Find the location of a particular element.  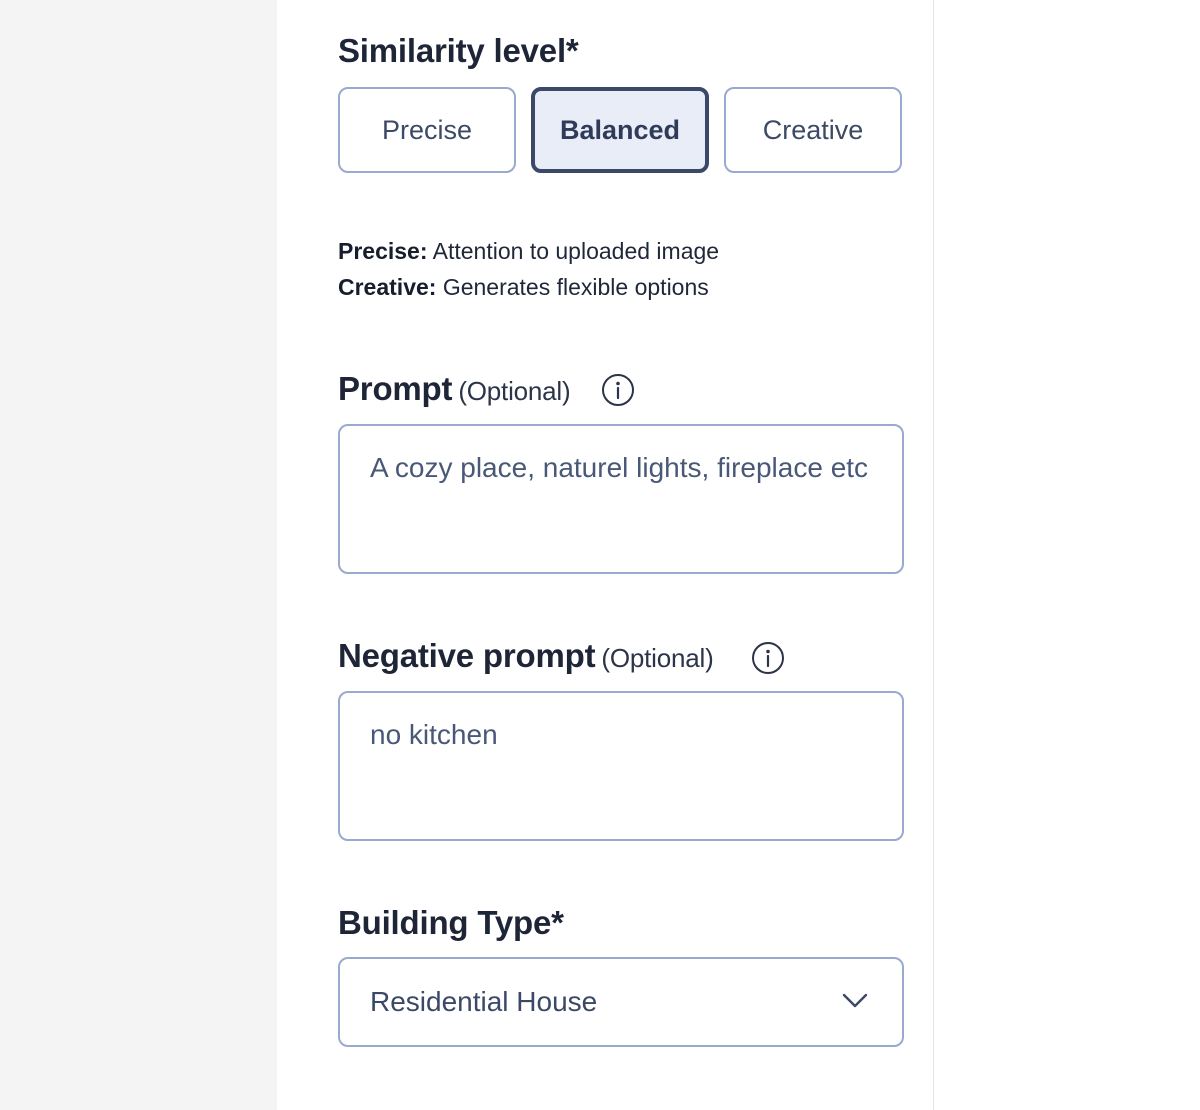

description-text: Attention to uploaded image is located at coordinates (573, 251).